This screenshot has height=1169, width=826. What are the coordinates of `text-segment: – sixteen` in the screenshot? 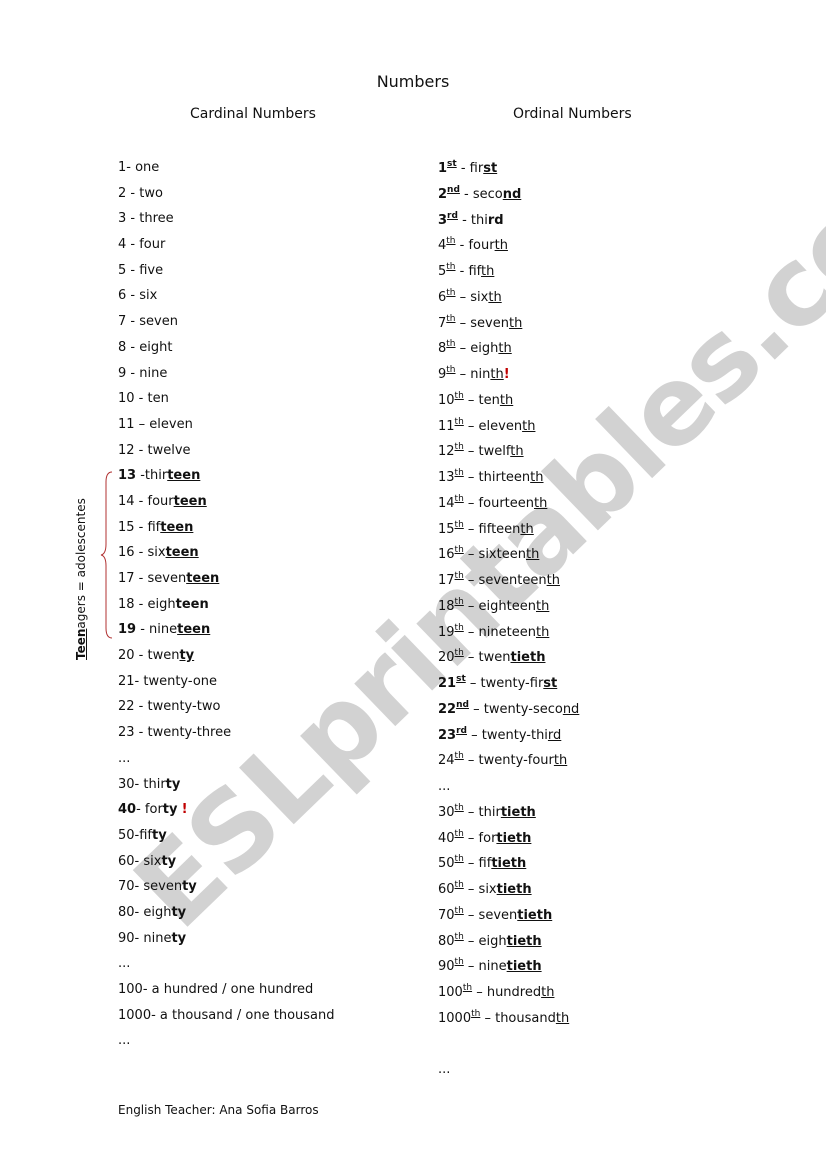 It's located at (494, 555).